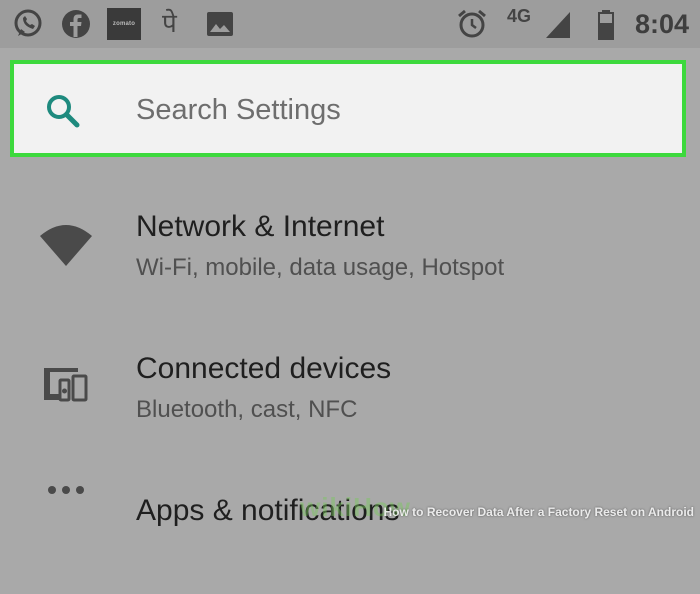 This screenshot has width=700, height=594. I want to click on settings-item-title: Connected devices, so click(264, 368).